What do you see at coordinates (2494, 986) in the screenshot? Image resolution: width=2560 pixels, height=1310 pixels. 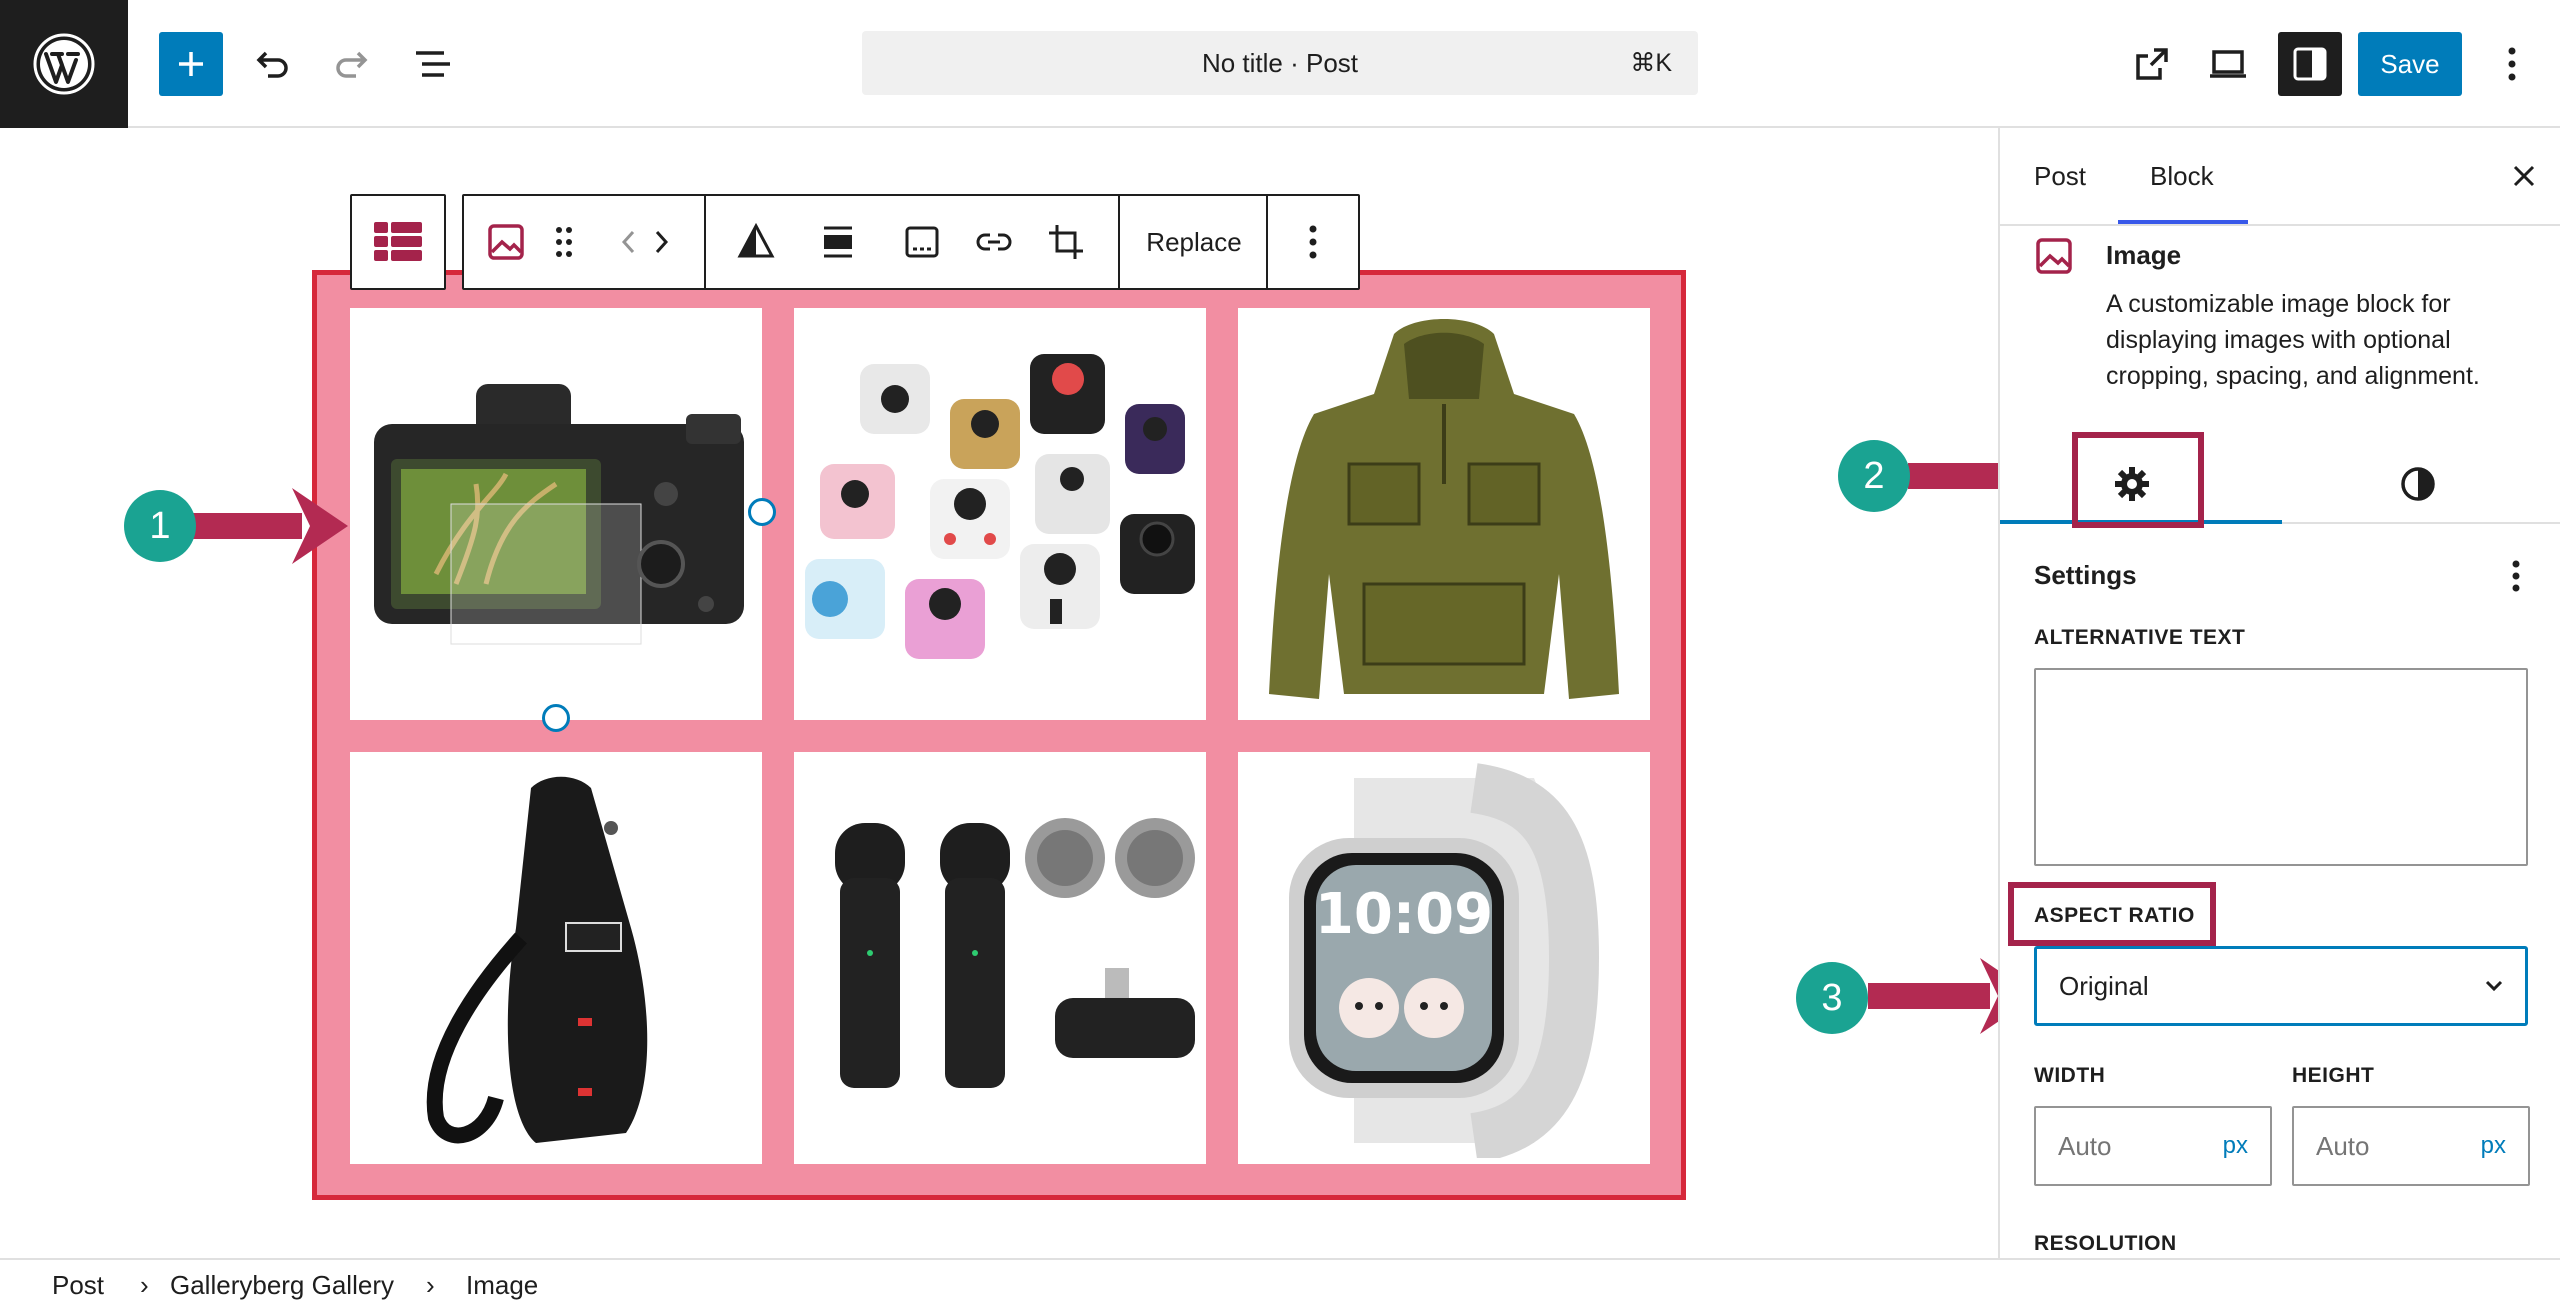 I see `chevron-down-icon` at bounding box center [2494, 986].